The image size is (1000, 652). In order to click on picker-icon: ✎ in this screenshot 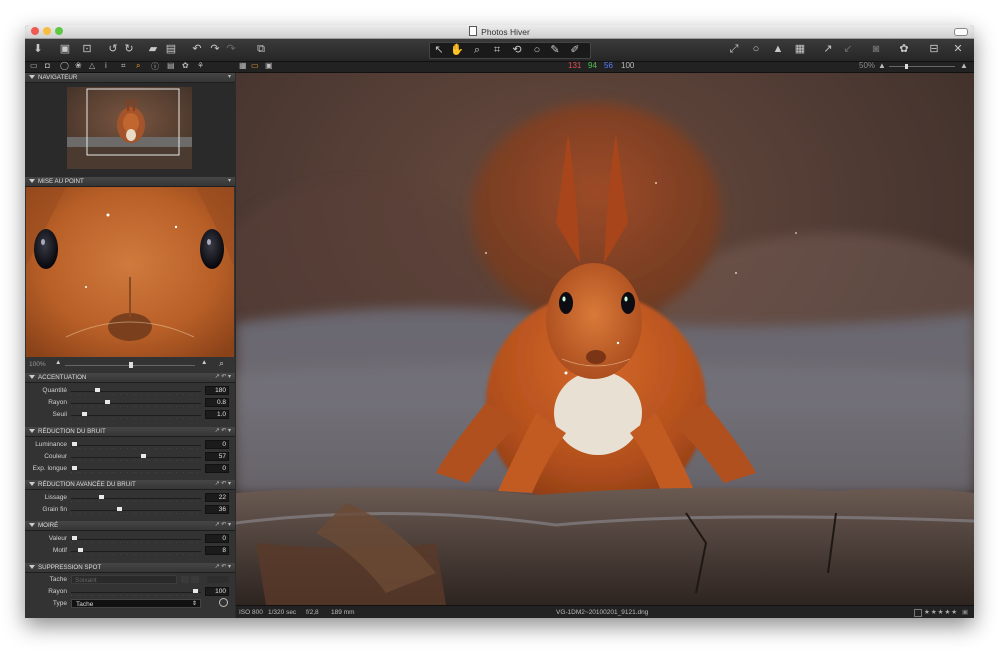, I will do `click(555, 50)`.